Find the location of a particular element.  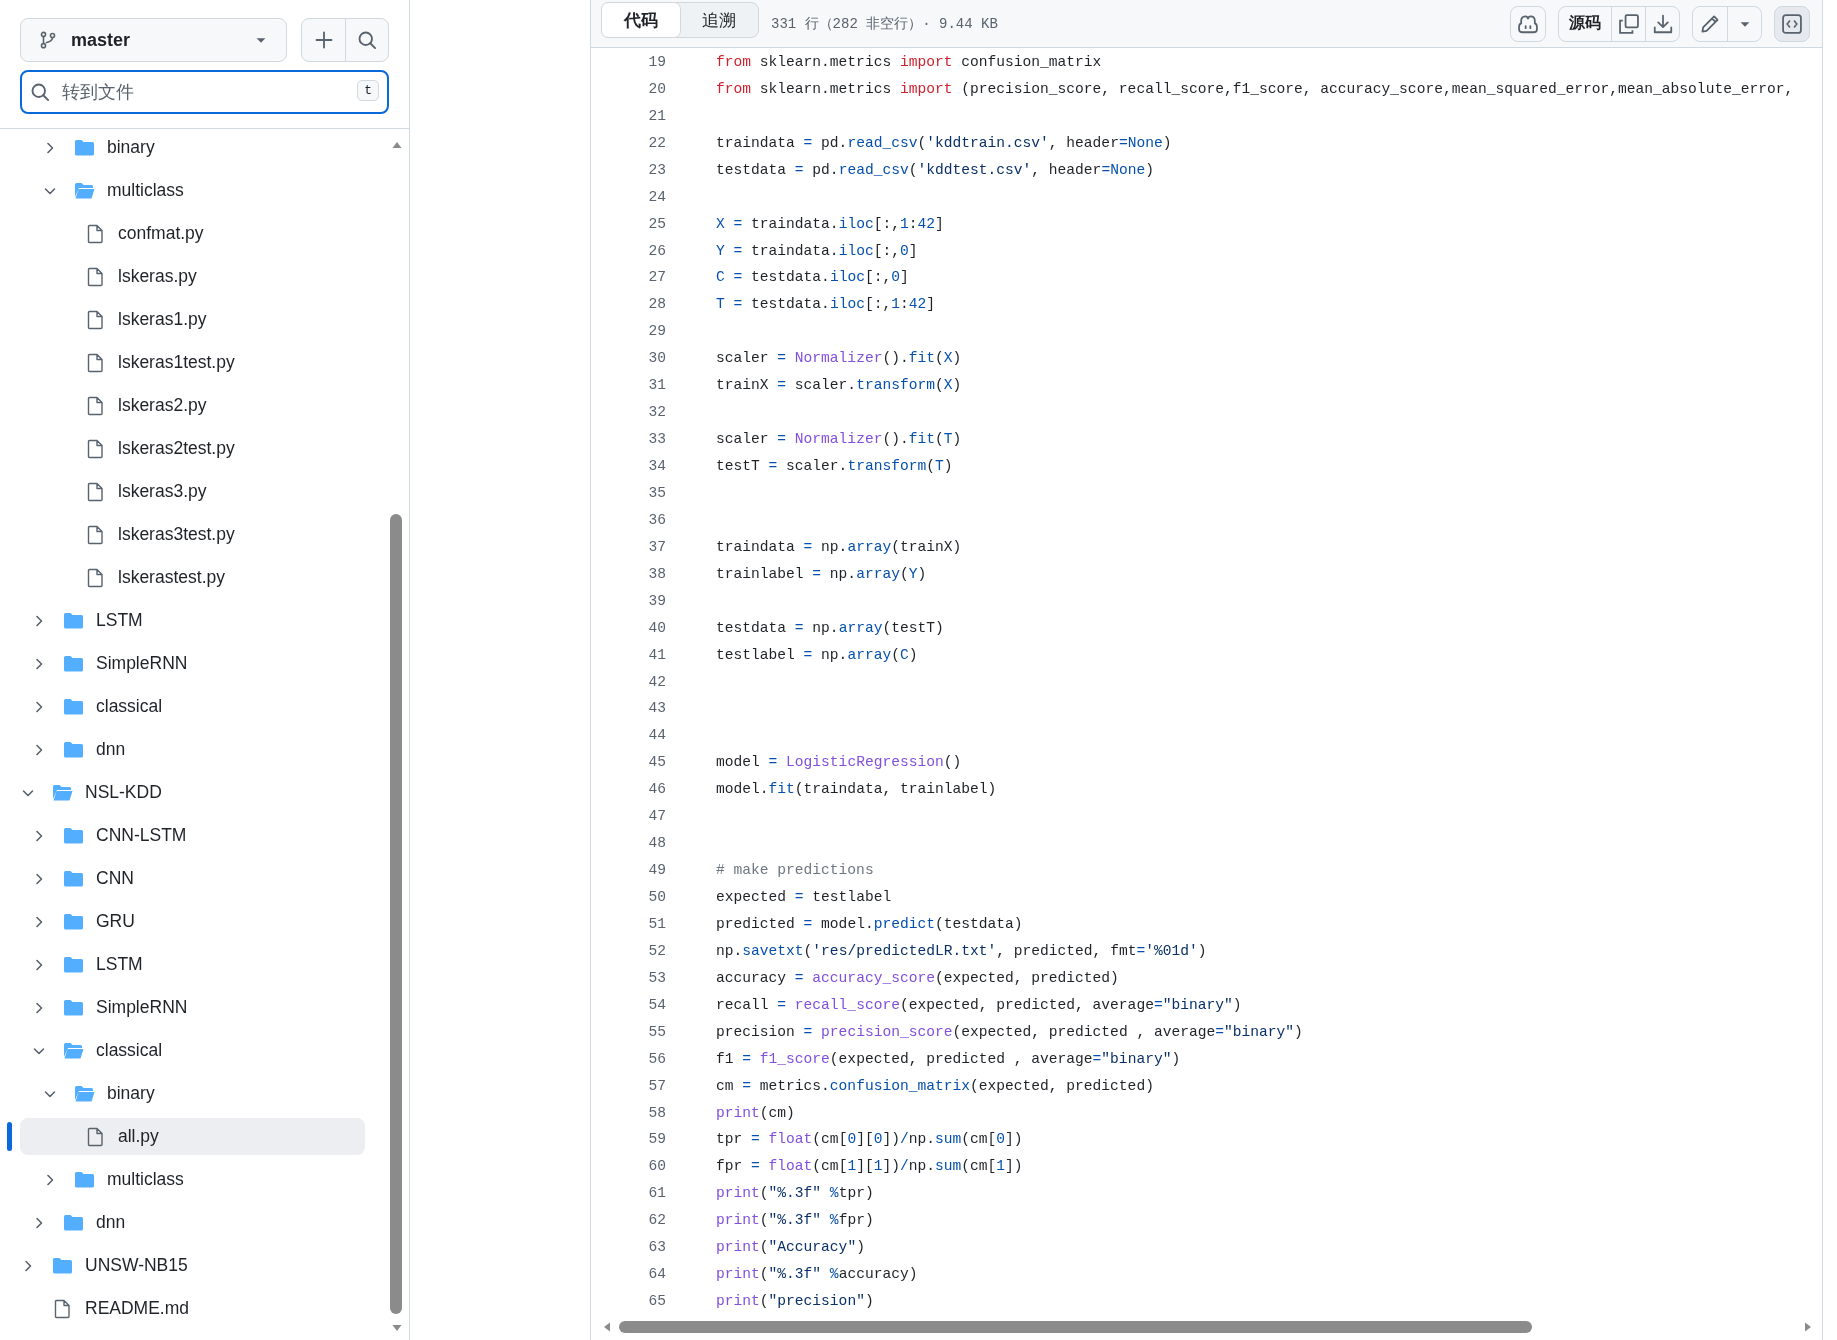

branch-icon is located at coordinates (48, 40).